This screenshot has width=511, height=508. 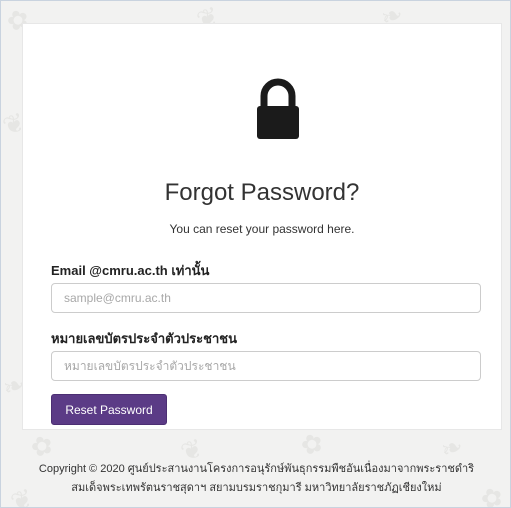 What do you see at coordinates (109, 409) in the screenshot?
I see `reset-password-button: Reset Password` at bounding box center [109, 409].